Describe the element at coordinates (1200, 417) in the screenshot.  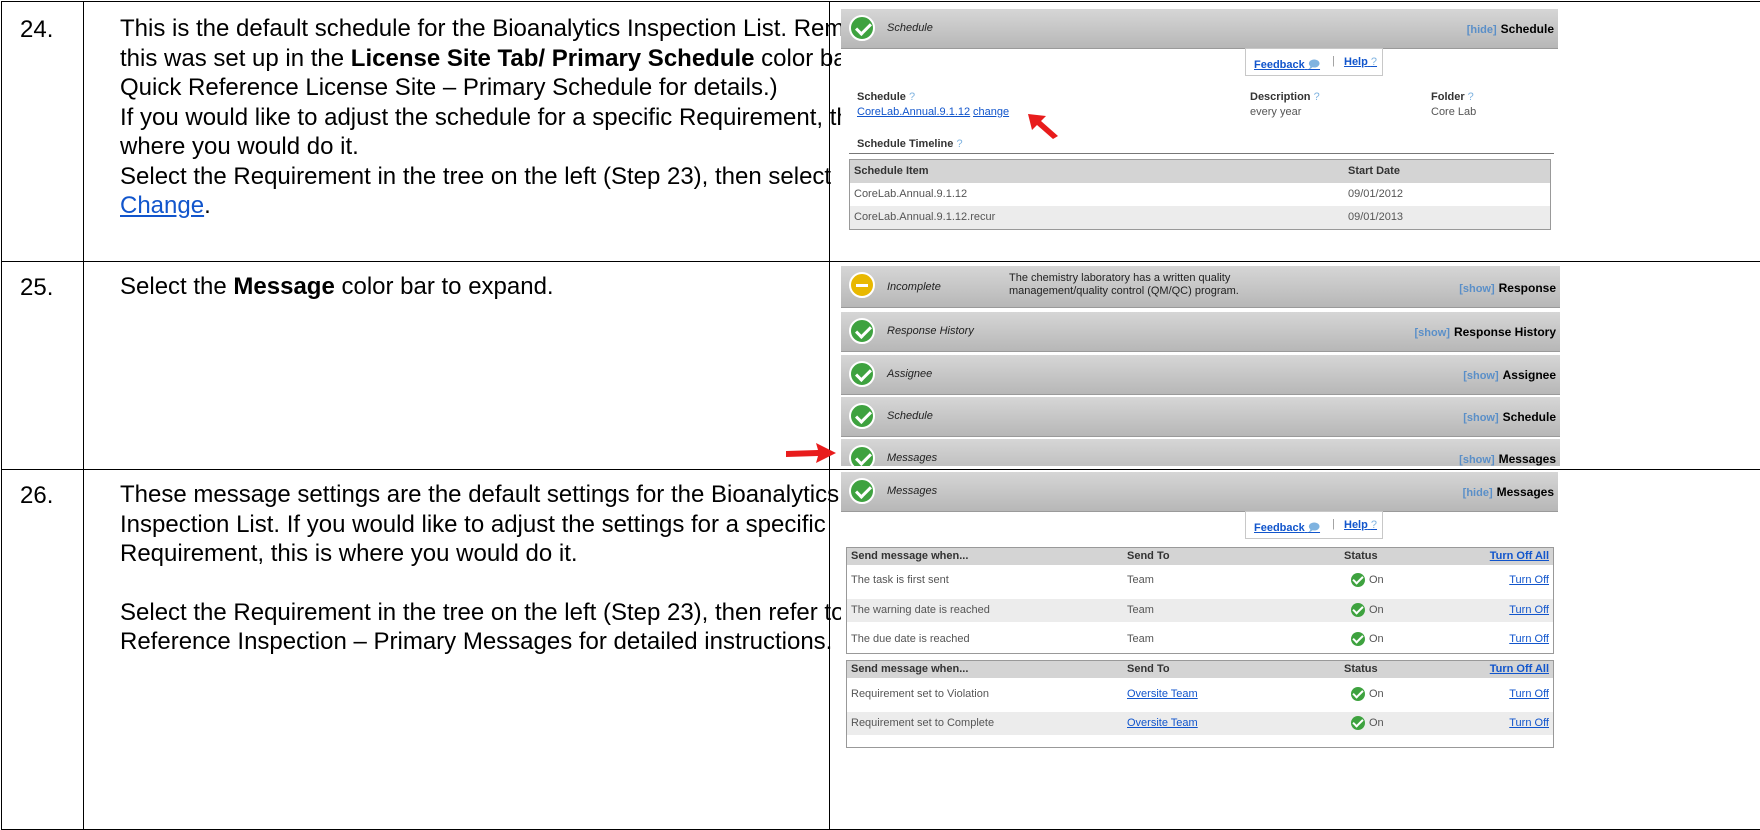
I see `schedule-color-bar: Schedule [show] Schedule` at that location.